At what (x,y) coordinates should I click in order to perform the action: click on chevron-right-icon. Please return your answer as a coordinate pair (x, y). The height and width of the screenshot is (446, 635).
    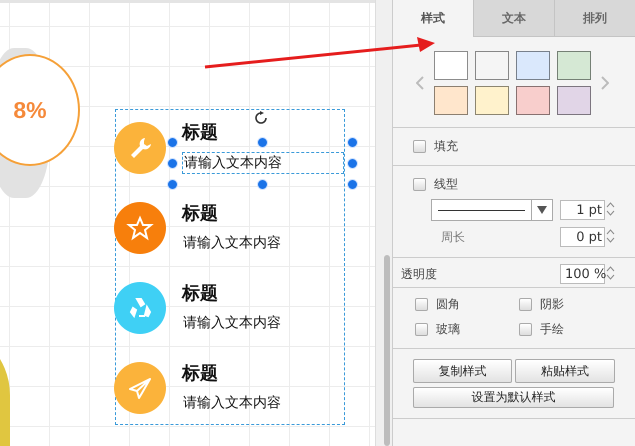
    Looking at the image, I should click on (604, 83).